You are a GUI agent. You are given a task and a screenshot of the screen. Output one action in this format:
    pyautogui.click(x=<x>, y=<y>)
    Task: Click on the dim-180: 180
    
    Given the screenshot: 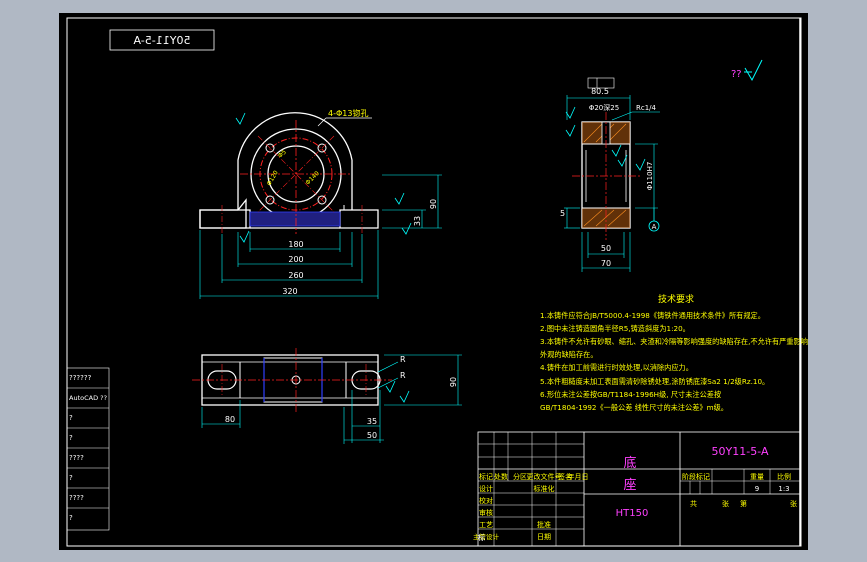 What is the action you would take?
    pyautogui.click(x=295, y=244)
    